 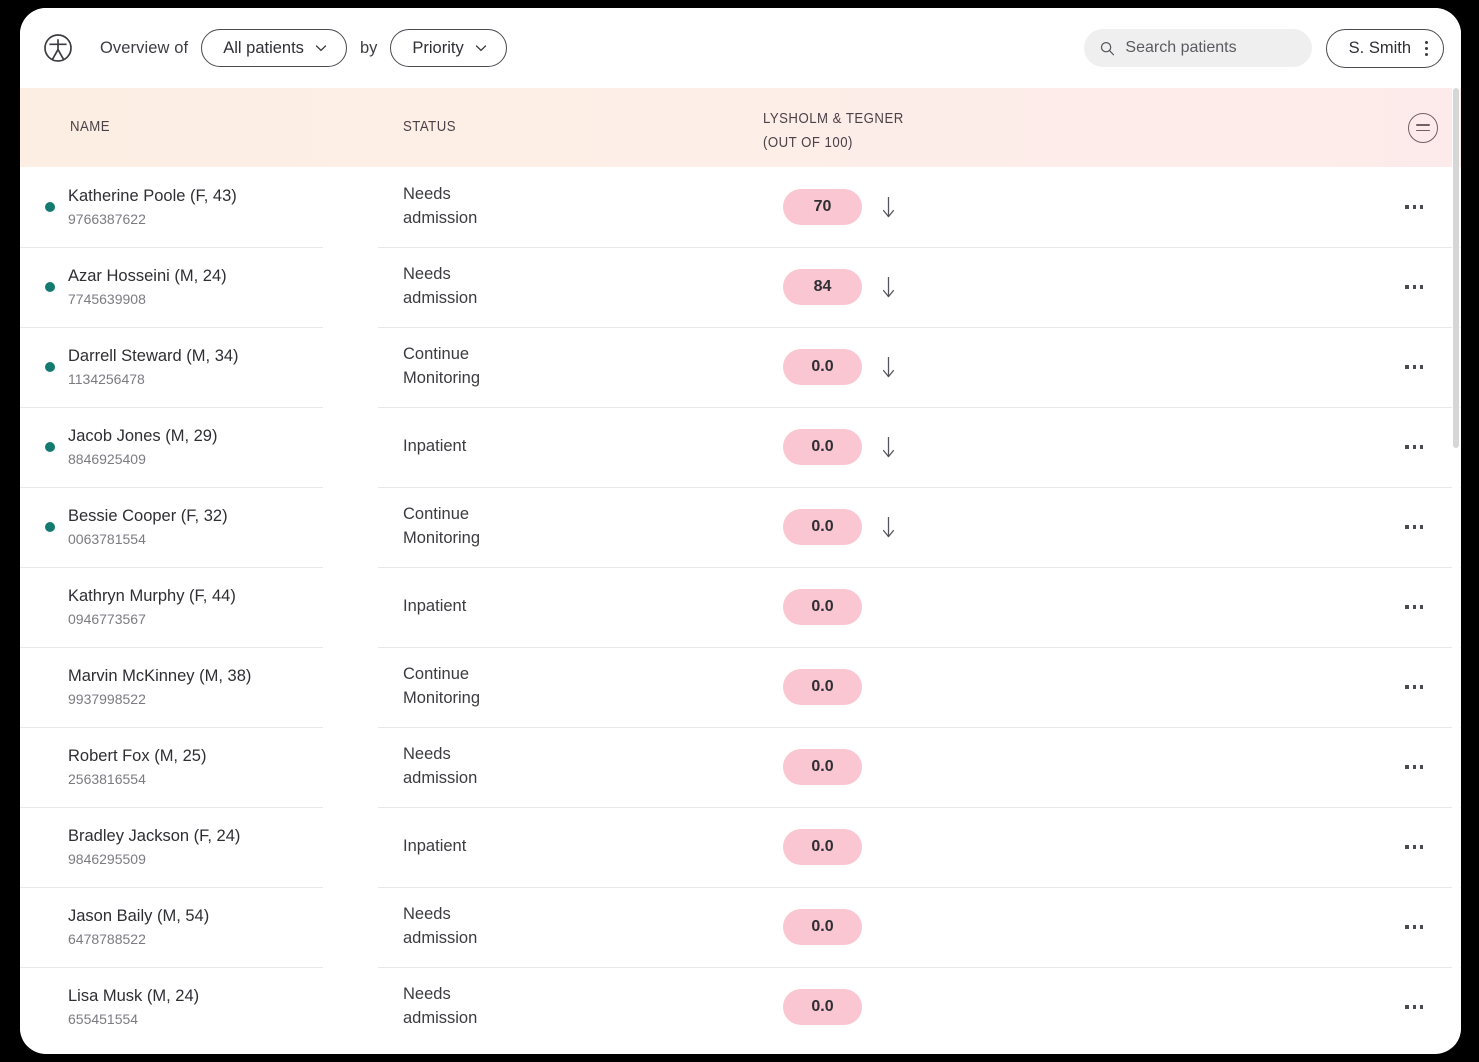 What do you see at coordinates (218, 527) in the screenshot?
I see `patient-name-cell: Bessie Cooper (F, 32) 0063781554` at bounding box center [218, 527].